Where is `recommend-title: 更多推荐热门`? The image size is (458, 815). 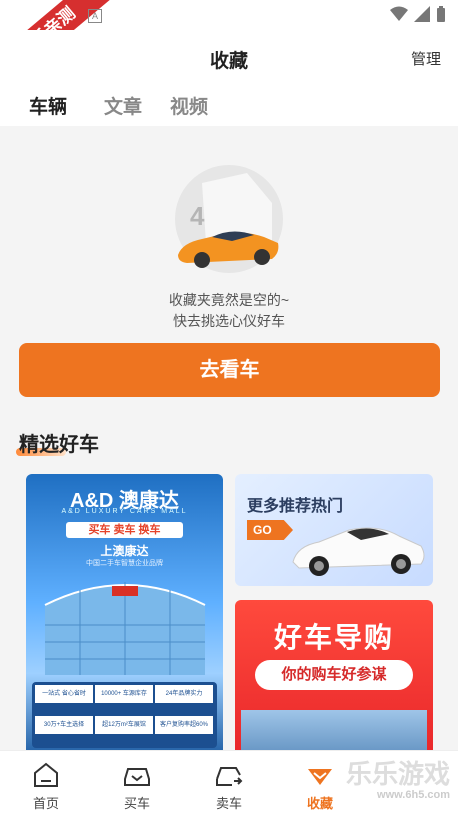
recommend-title: 更多推荐热门 is located at coordinates (295, 506).